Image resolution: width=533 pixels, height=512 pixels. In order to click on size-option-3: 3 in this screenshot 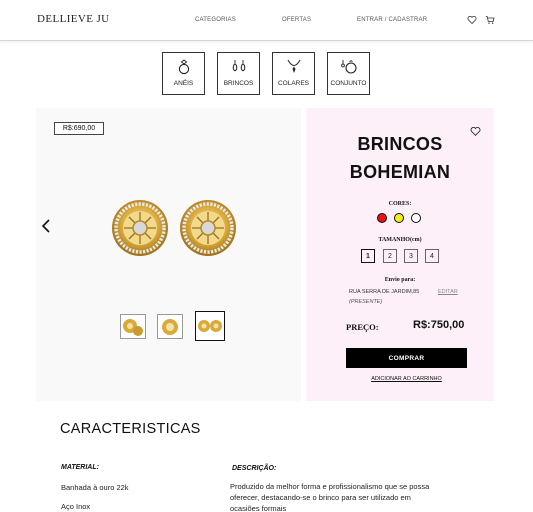, I will do `click(411, 256)`.